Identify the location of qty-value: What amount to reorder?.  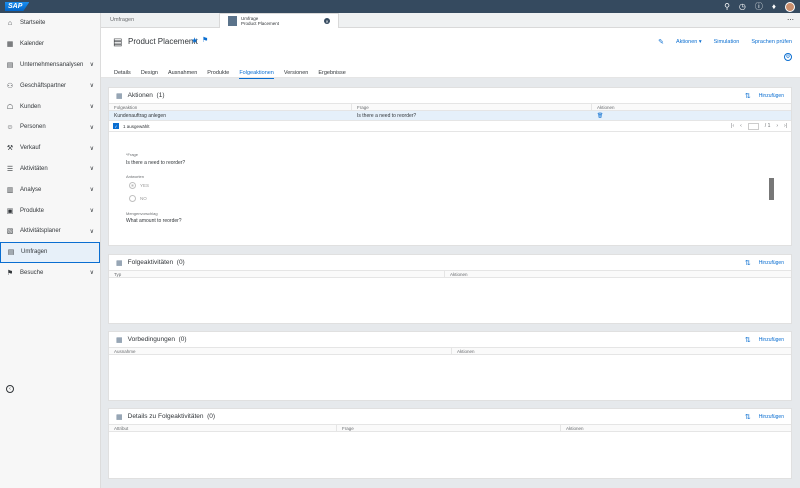
(154, 221).